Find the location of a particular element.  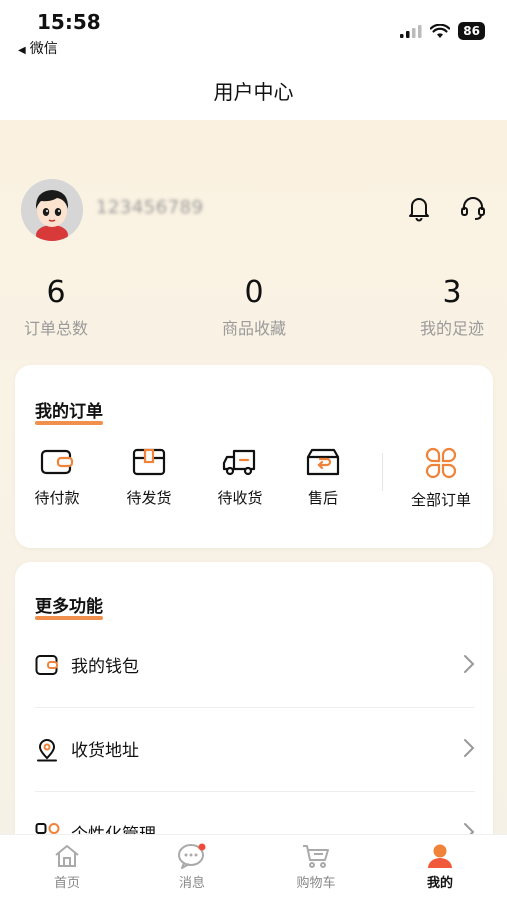

status-time: 15:58 is located at coordinates (69, 22).